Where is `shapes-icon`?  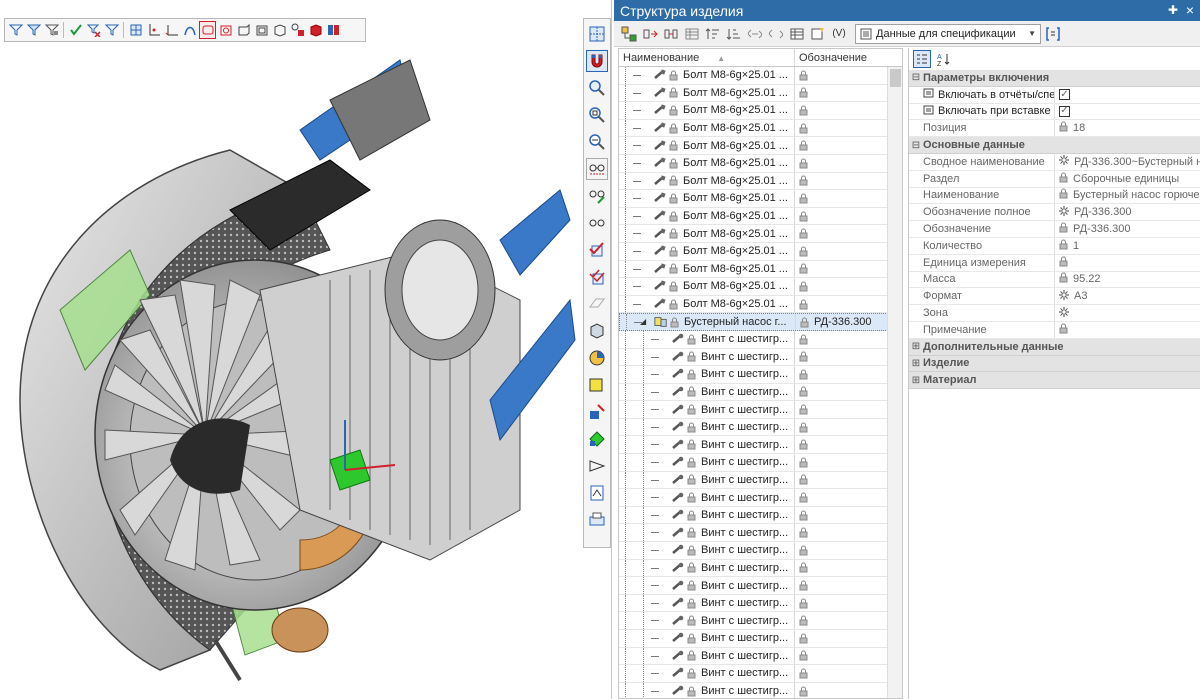
shapes-icon is located at coordinates (297, 30).